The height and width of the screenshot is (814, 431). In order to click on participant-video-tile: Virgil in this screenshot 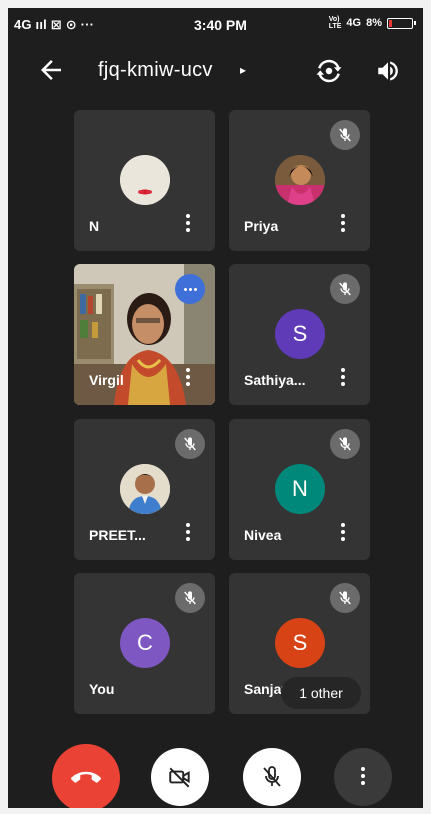, I will do `click(144, 334)`.